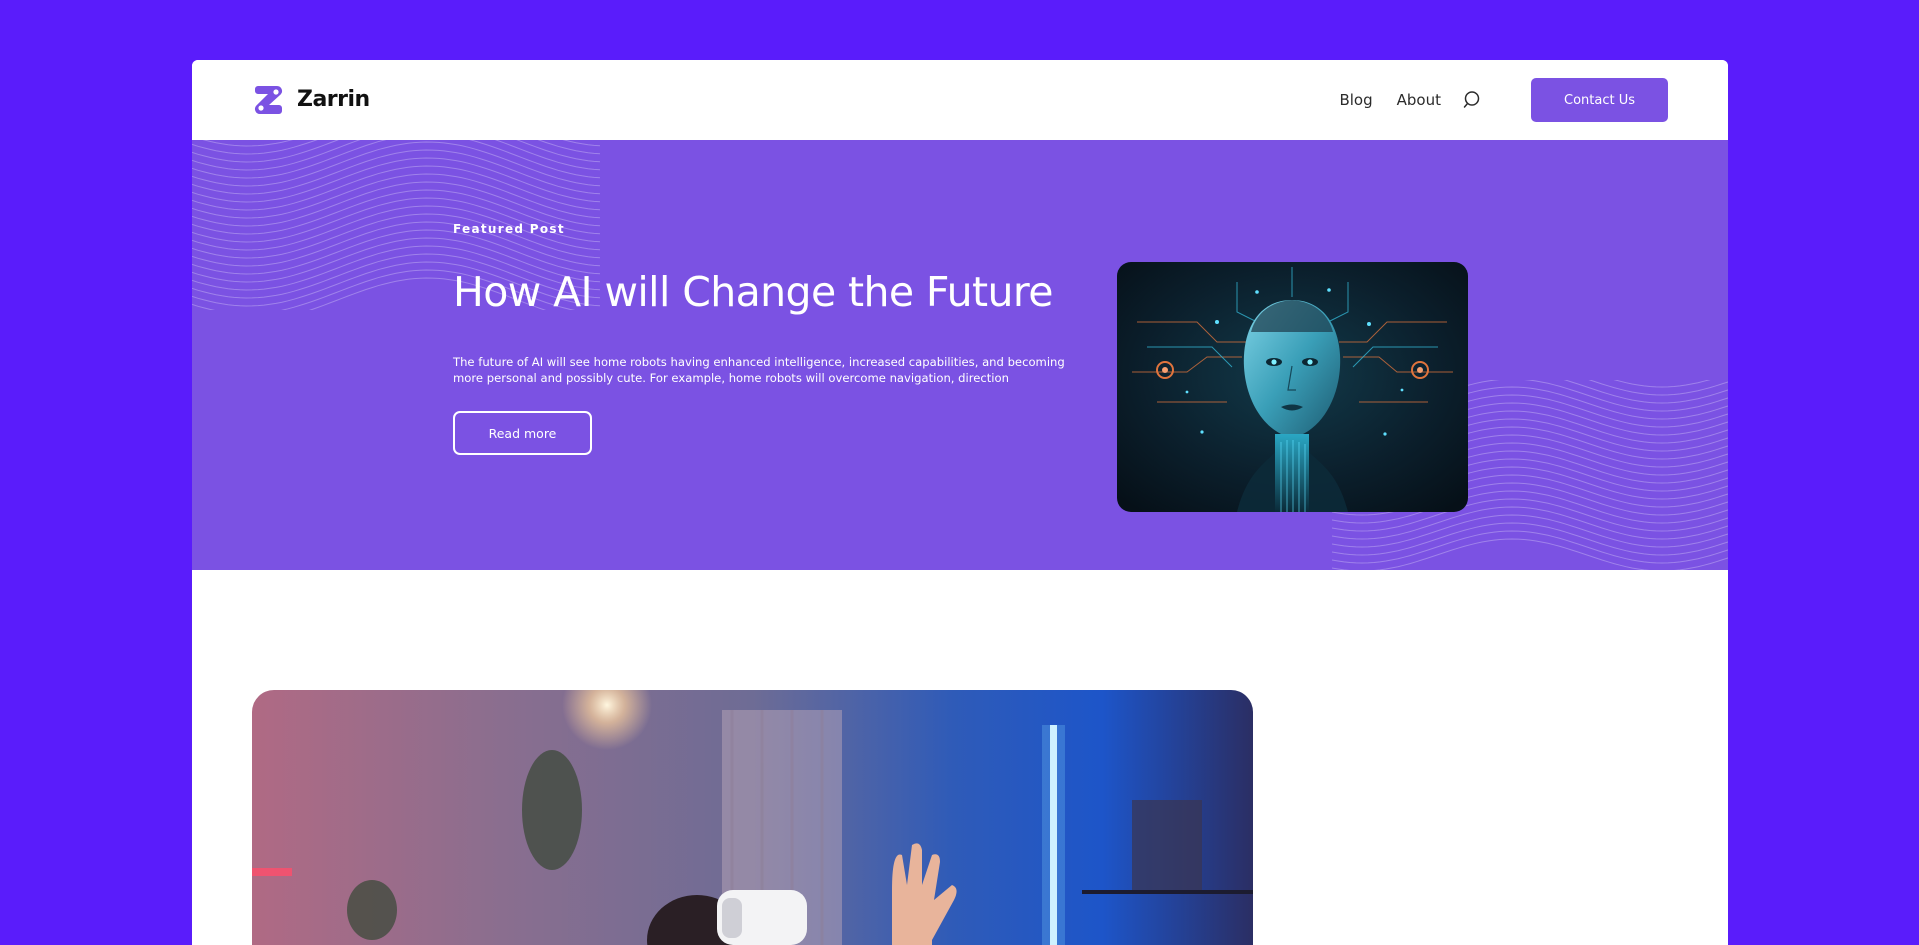 Image resolution: width=1919 pixels, height=945 pixels. Describe the element at coordinates (1355, 100) in the screenshot. I see `nav-link-blog: Blog` at that location.